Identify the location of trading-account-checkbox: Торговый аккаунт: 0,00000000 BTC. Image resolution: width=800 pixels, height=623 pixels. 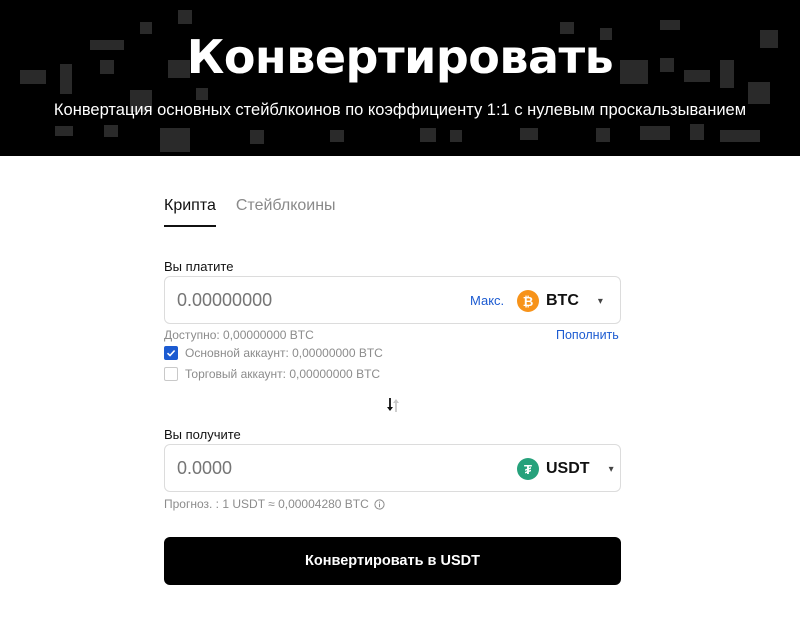
(272, 374).